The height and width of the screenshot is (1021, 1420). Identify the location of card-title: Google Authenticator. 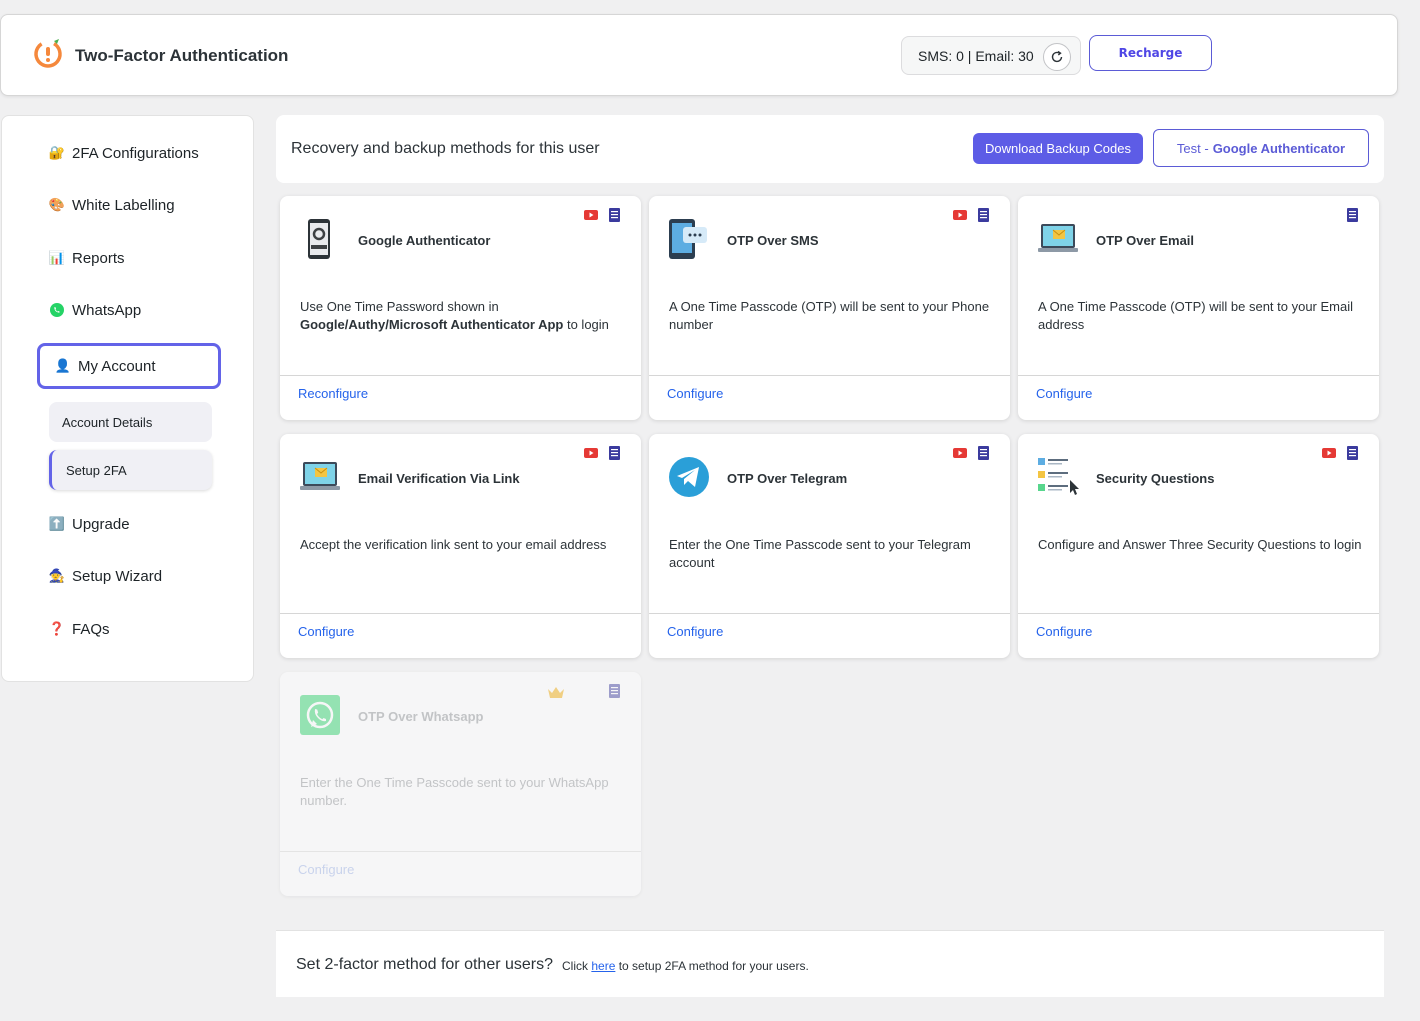
(424, 240).